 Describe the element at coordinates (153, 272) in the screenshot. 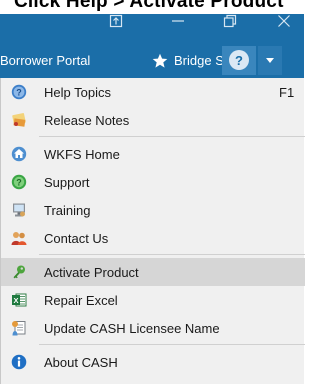

I see `menu-item-activate-product: Activate Product` at that location.